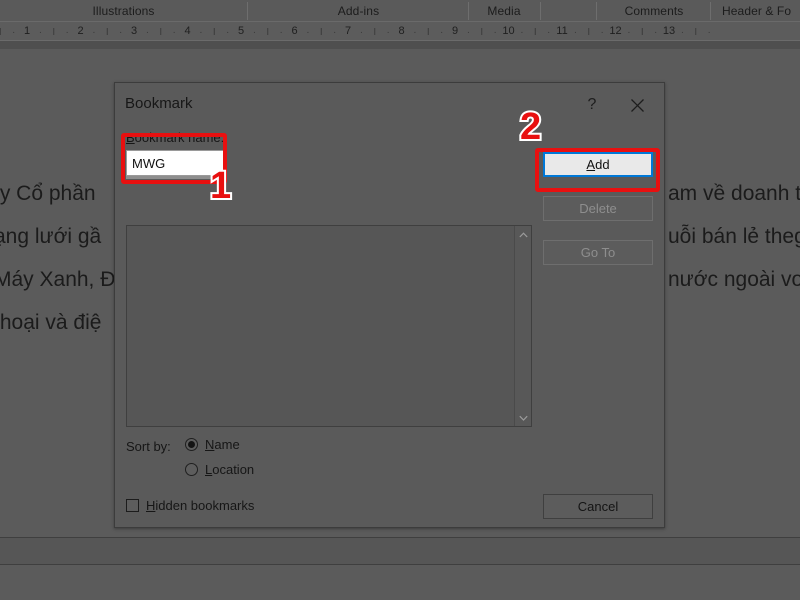  I want to click on ruler-number: 4, so click(187, 31).